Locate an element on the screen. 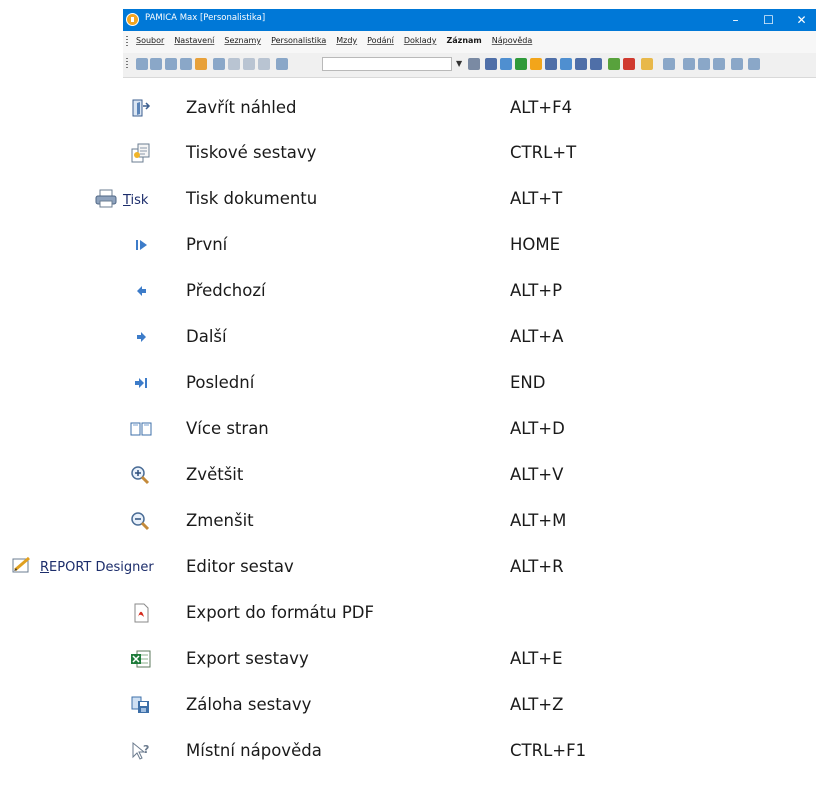 The image size is (816, 788). first-page-icon is located at coordinates (141, 245).